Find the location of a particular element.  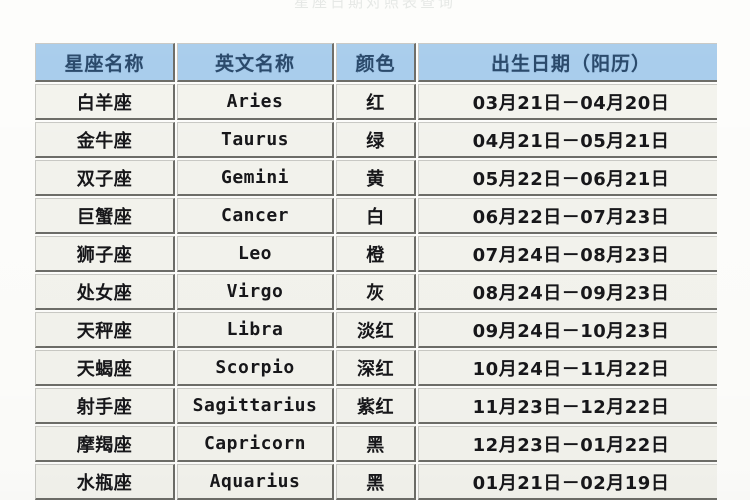

table-row: 白羊座 Aries 红 03月21日－04月20日 is located at coordinates (376, 102).